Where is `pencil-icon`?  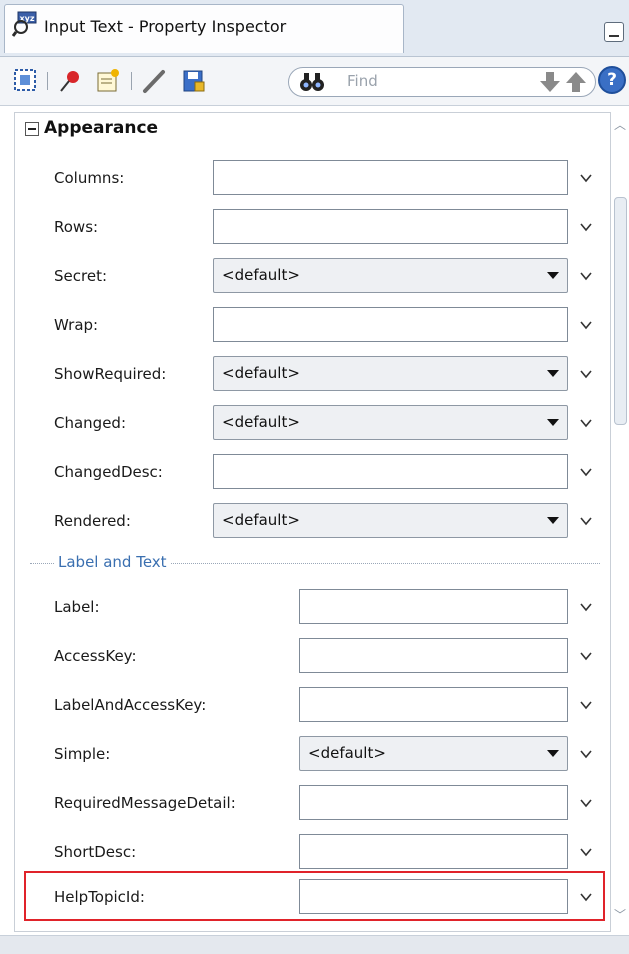 pencil-icon is located at coordinates (154, 81).